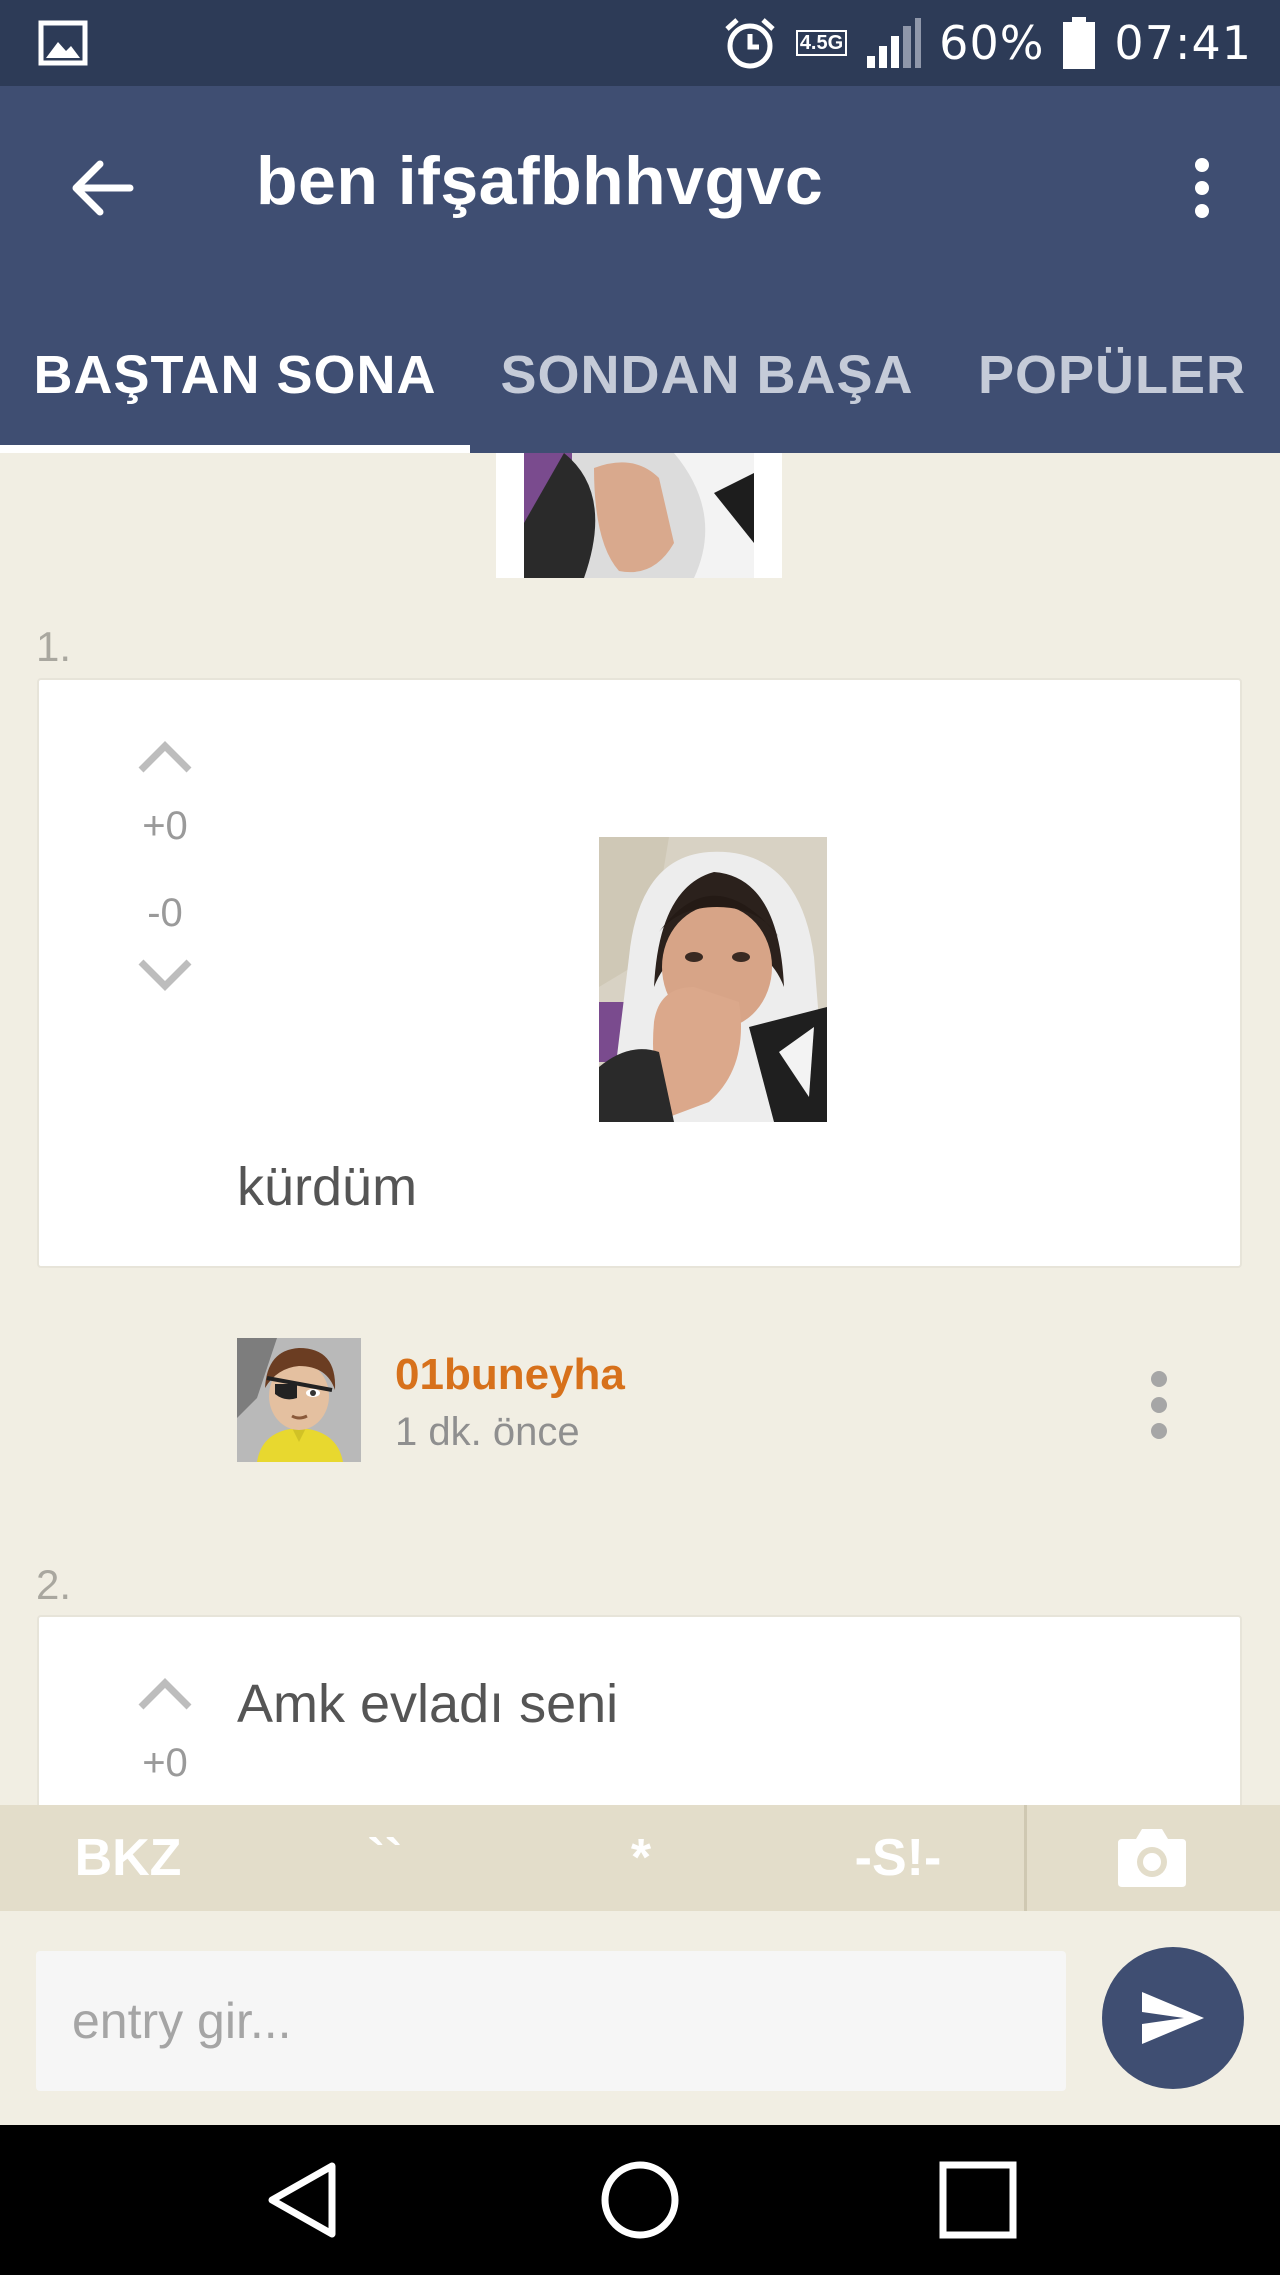 Image resolution: width=1280 pixels, height=2275 pixels. Describe the element at coordinates (1159, 1405) in the screenshot. I see `entry-more-button` at that location.